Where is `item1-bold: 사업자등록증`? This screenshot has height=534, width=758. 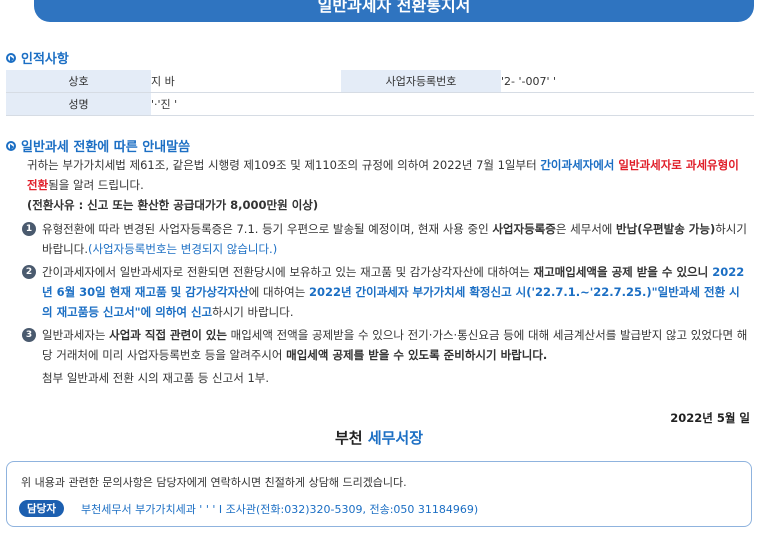 item1-bold: 사업자등록증 is located at coordinates (524, 229).